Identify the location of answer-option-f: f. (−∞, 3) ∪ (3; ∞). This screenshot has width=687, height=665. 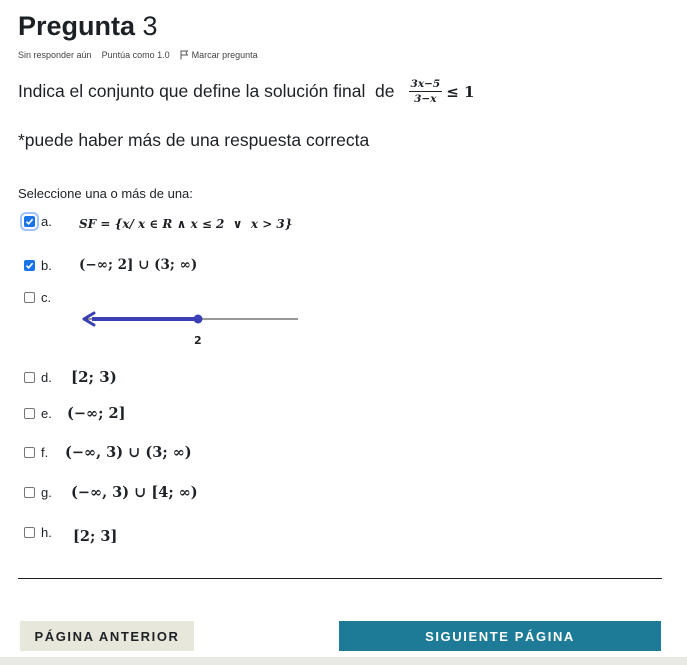
(108, 452).